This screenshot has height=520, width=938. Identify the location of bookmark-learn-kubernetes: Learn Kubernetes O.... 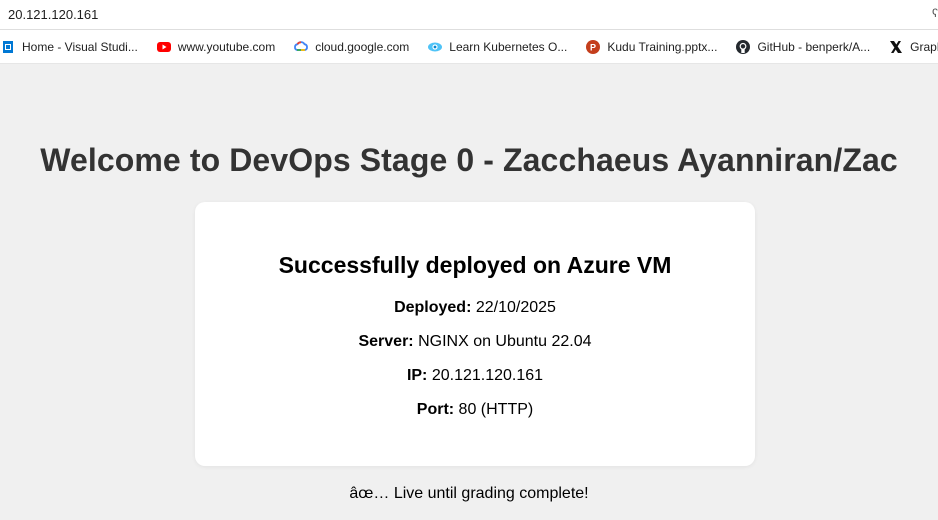
(499, 47).